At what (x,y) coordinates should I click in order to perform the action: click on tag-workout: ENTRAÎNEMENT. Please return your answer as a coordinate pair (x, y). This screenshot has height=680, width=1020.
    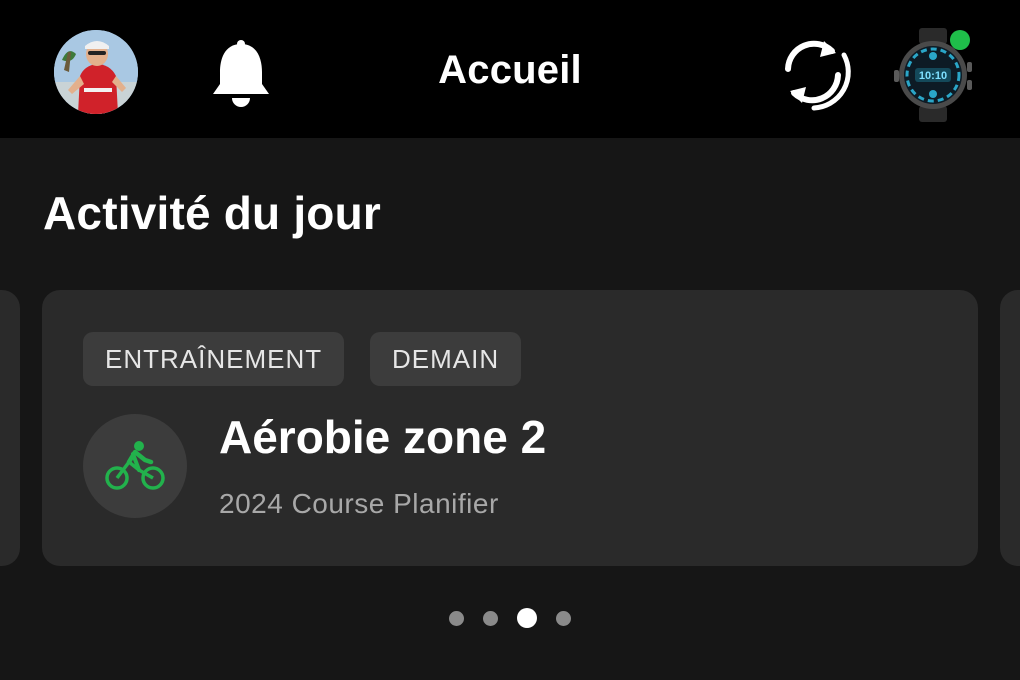
    Looking at the image, I should click on (214, 359).